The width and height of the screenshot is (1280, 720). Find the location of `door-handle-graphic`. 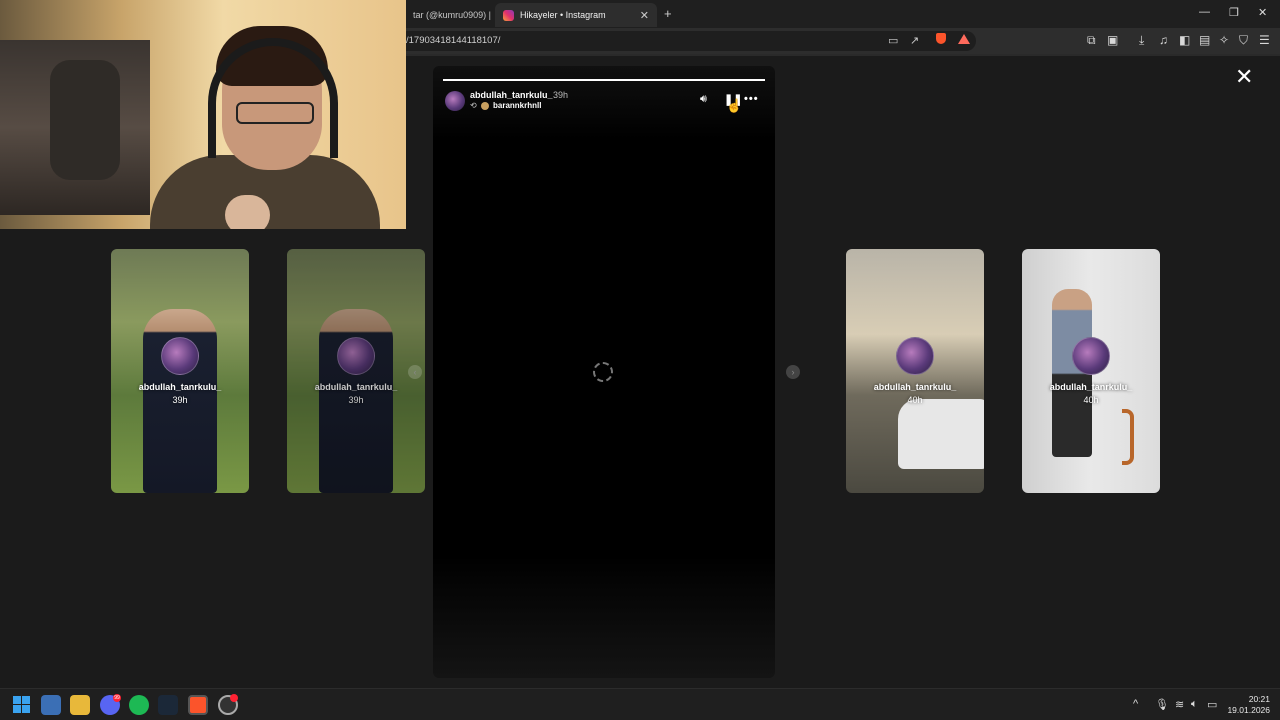

door-handle-graphic is located at coordinates (1128, 437).